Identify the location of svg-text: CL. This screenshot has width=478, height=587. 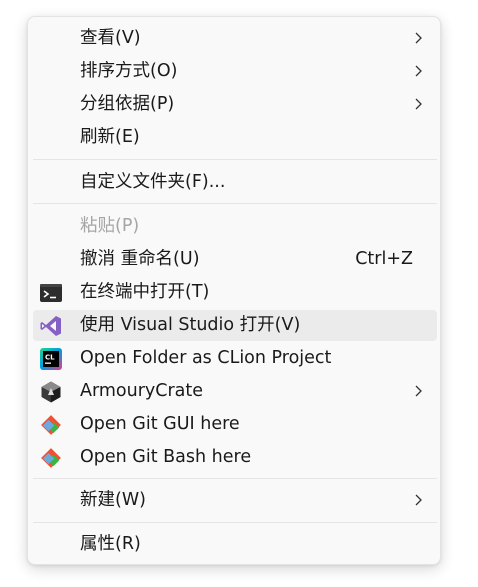
(50, 358).